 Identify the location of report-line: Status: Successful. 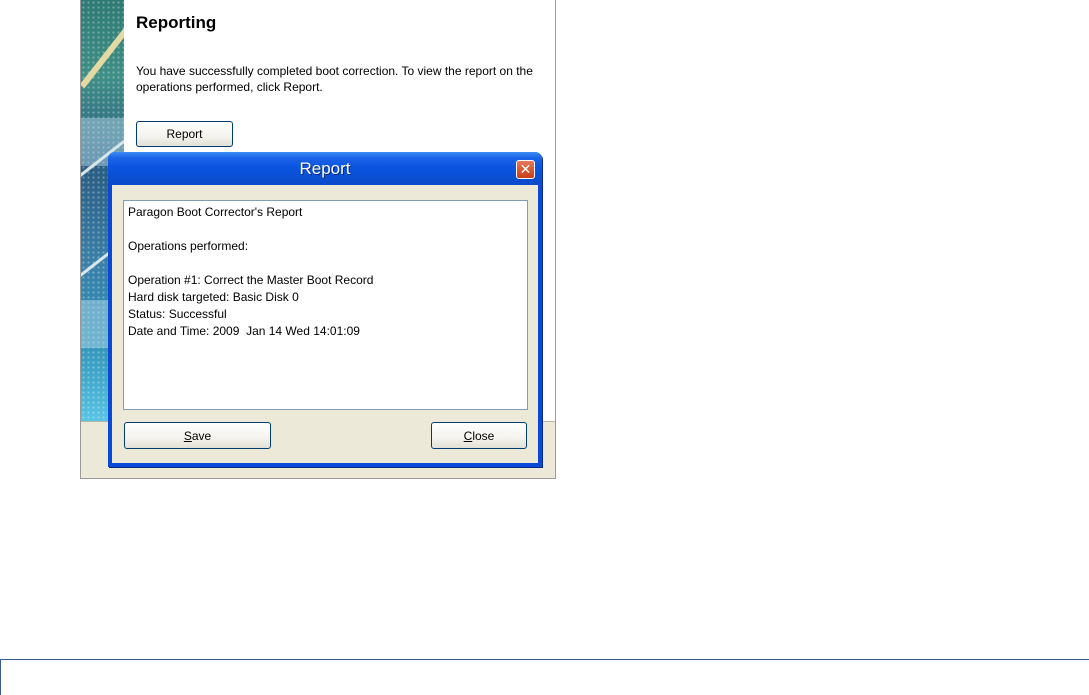
(177, 314).